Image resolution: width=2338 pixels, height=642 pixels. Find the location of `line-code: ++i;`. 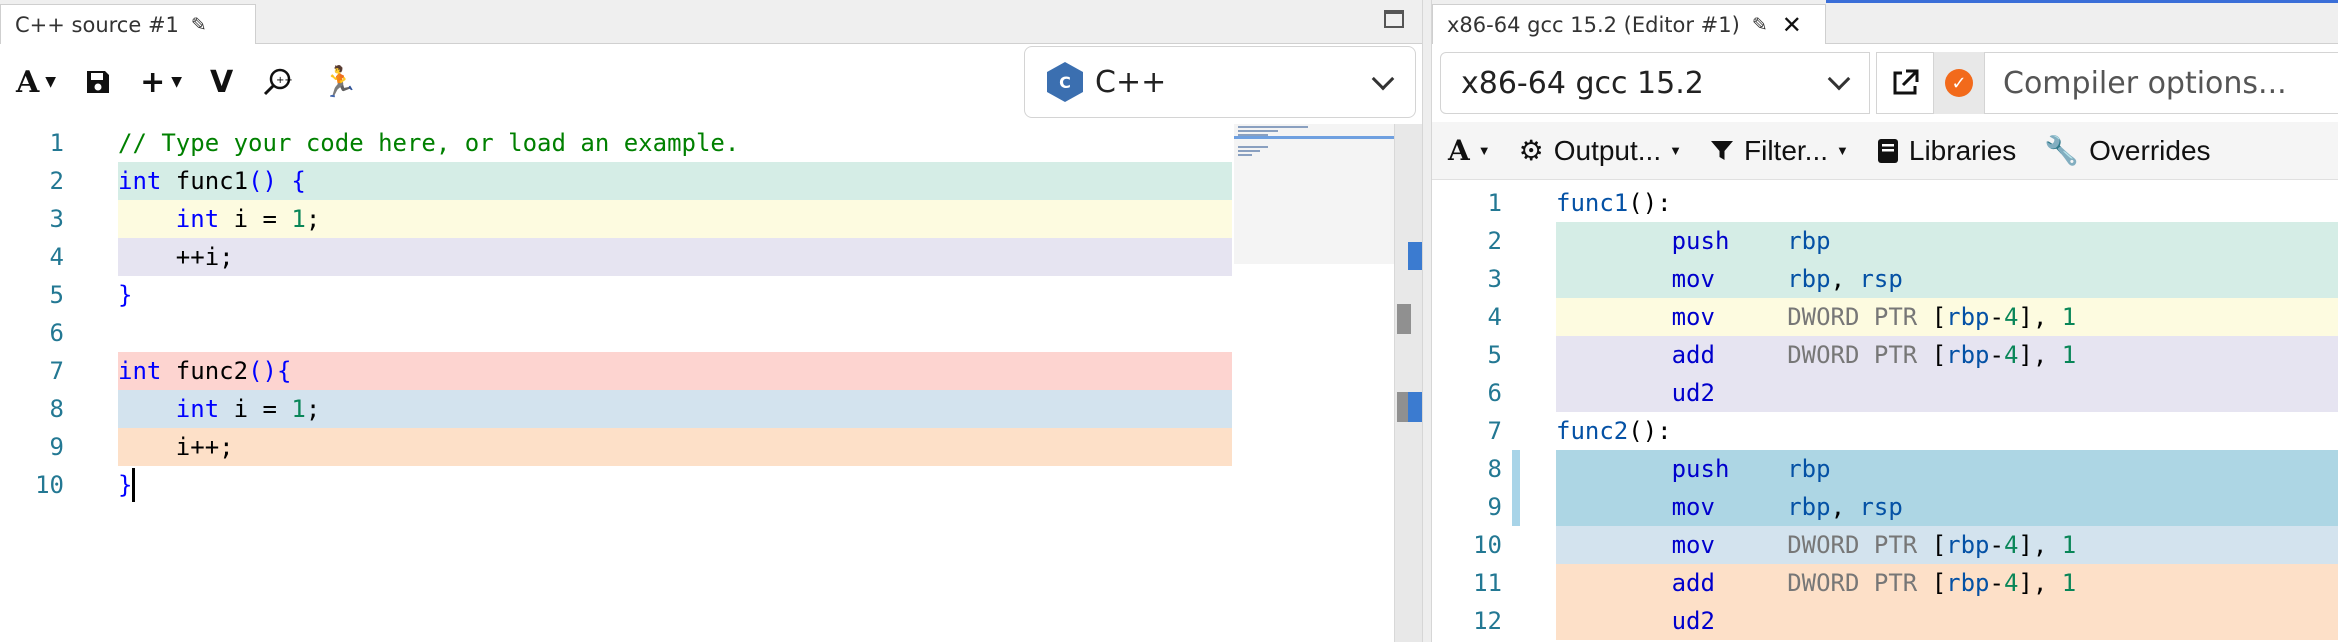

line-code: ++i; is located at coordinates (176, 257).